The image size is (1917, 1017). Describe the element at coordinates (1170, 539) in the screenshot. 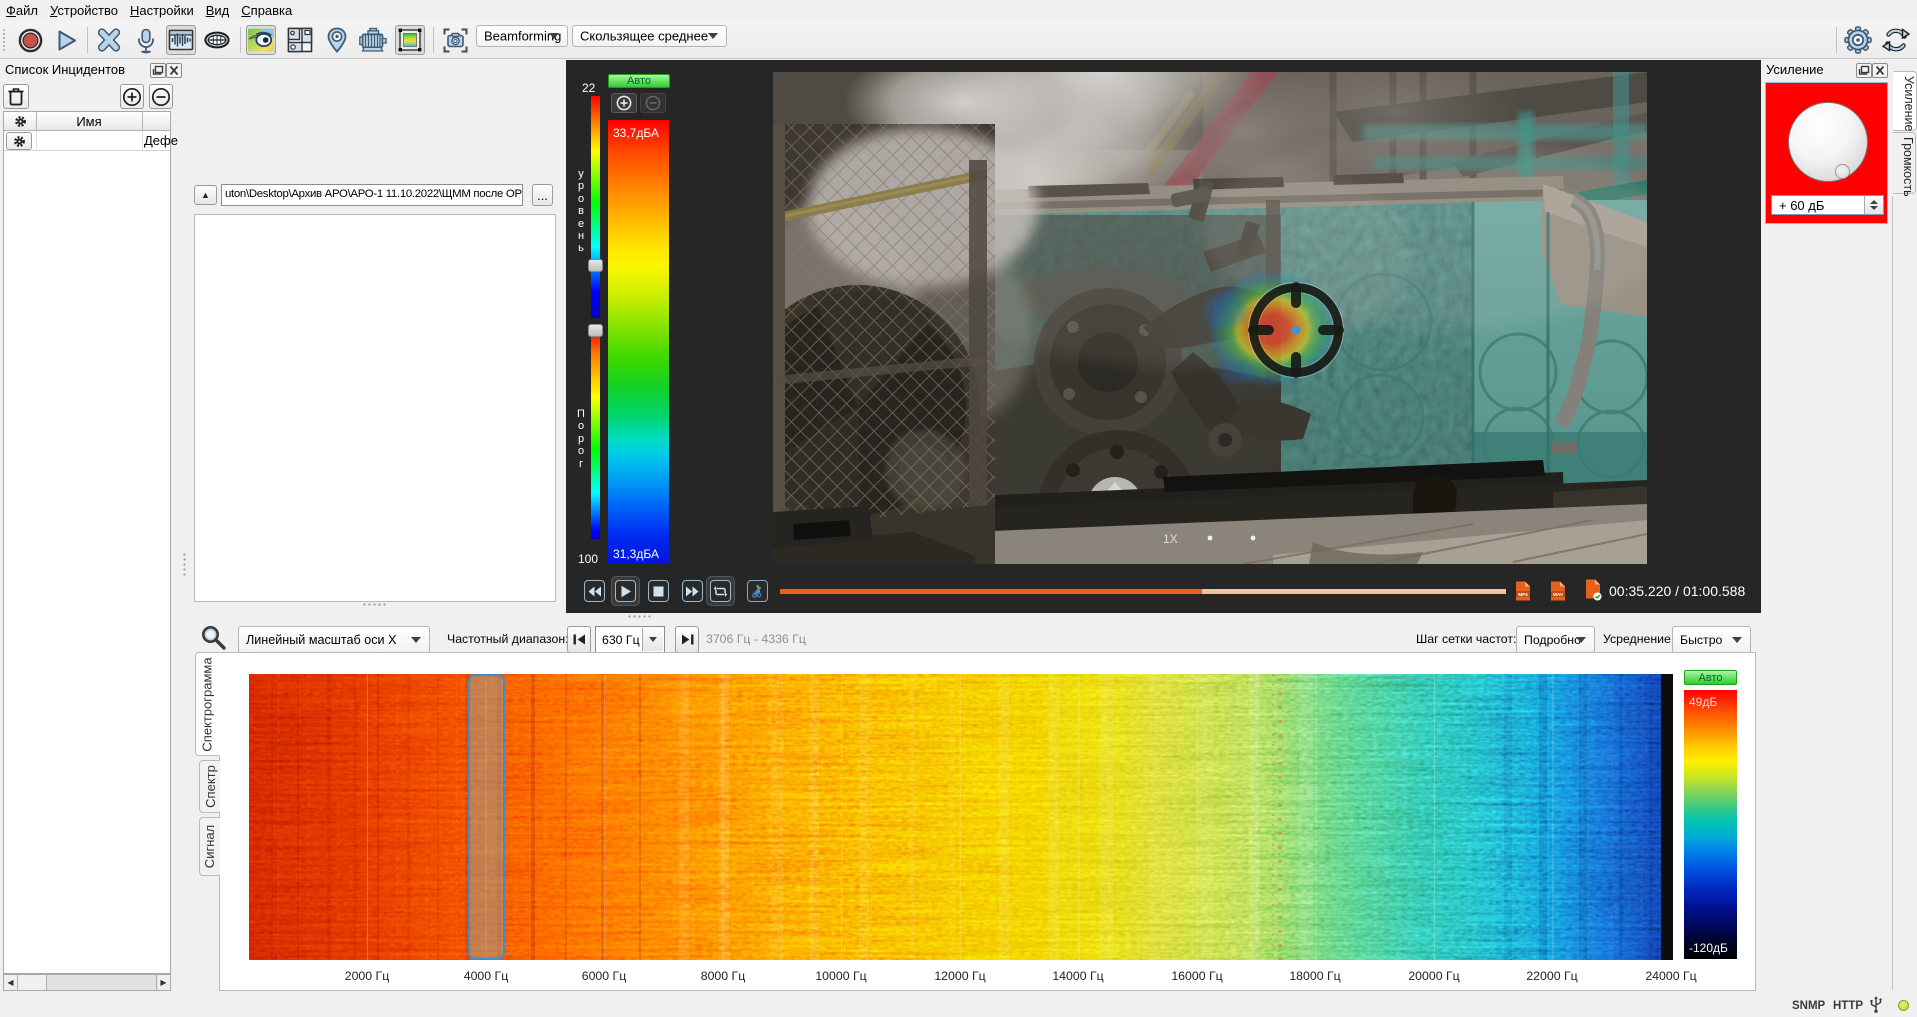

I see `svg-text: 1X` at that location.